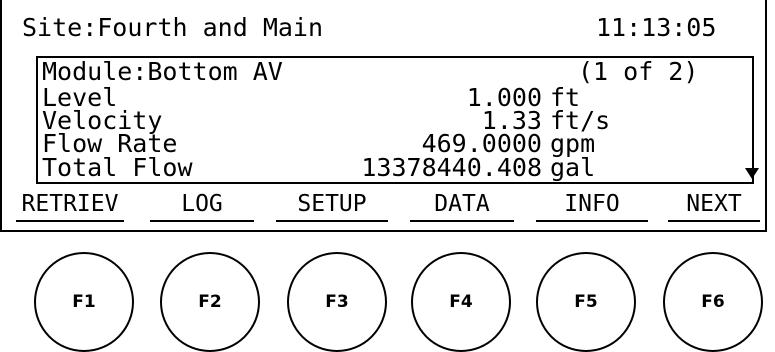  Describe the element at coordinates (573, 167) in the screenshot. I see `reading-unit: gal` at that location.